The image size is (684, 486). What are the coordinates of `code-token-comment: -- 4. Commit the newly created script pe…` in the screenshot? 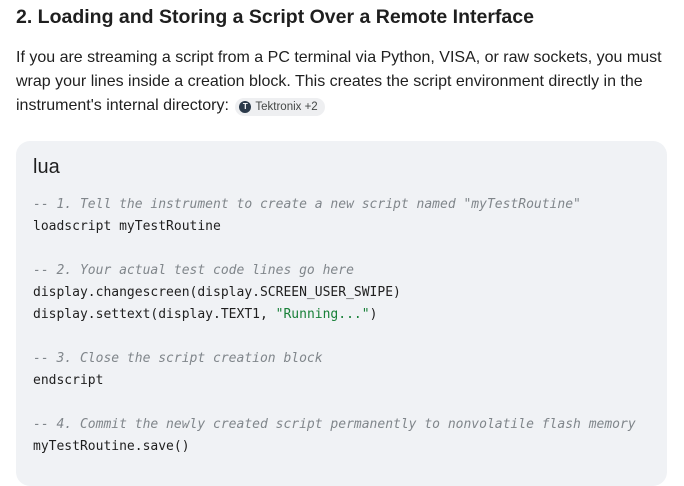 It's located at (334, 424).